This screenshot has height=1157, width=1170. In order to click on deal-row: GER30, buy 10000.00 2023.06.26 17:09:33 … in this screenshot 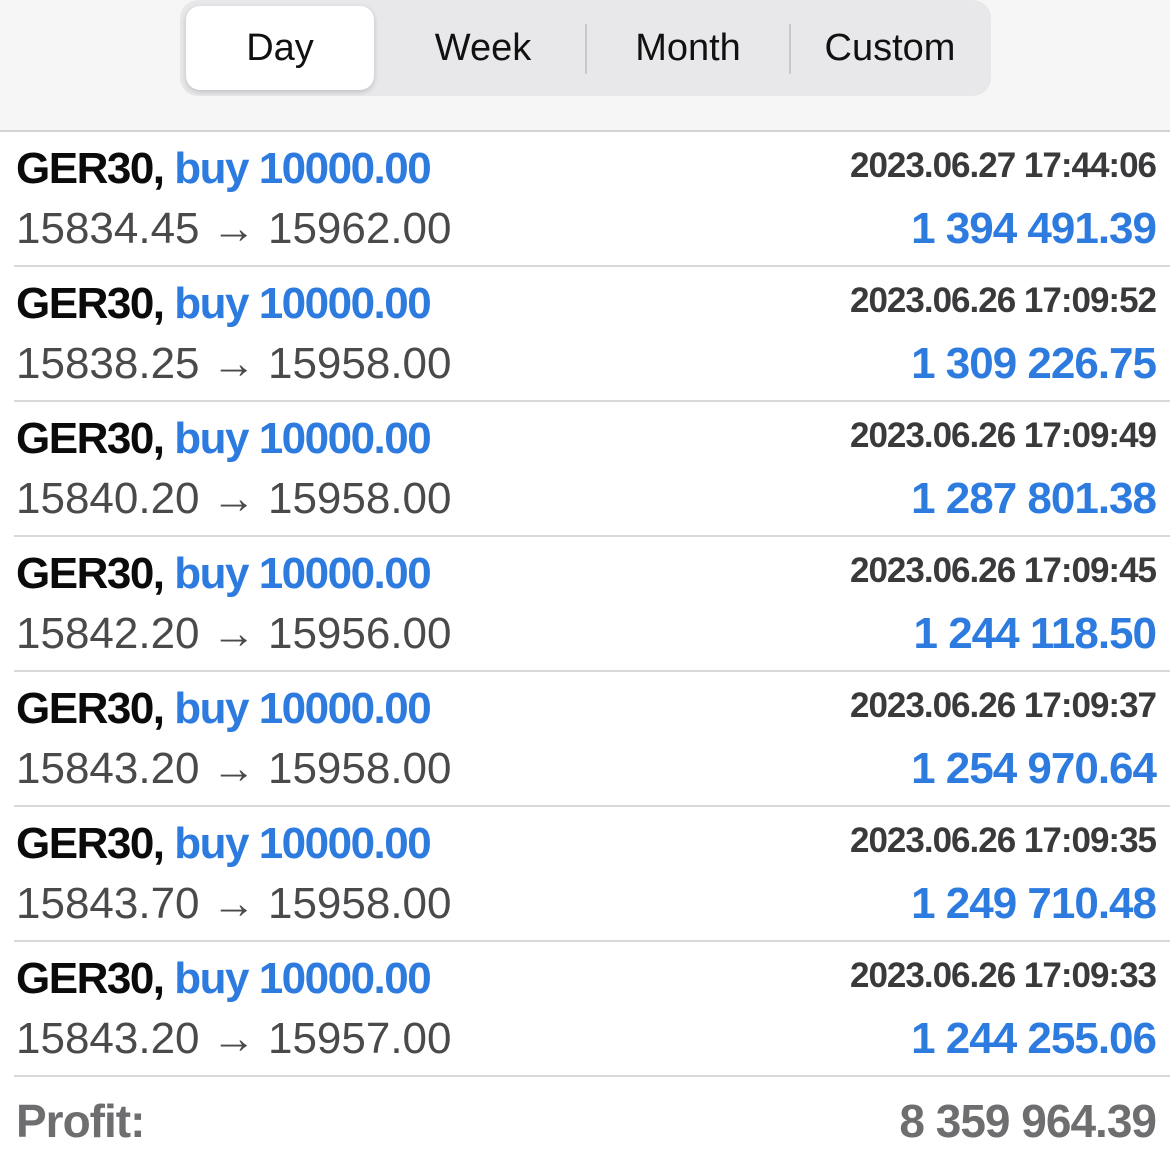, I will do `click(592, 1009)`.